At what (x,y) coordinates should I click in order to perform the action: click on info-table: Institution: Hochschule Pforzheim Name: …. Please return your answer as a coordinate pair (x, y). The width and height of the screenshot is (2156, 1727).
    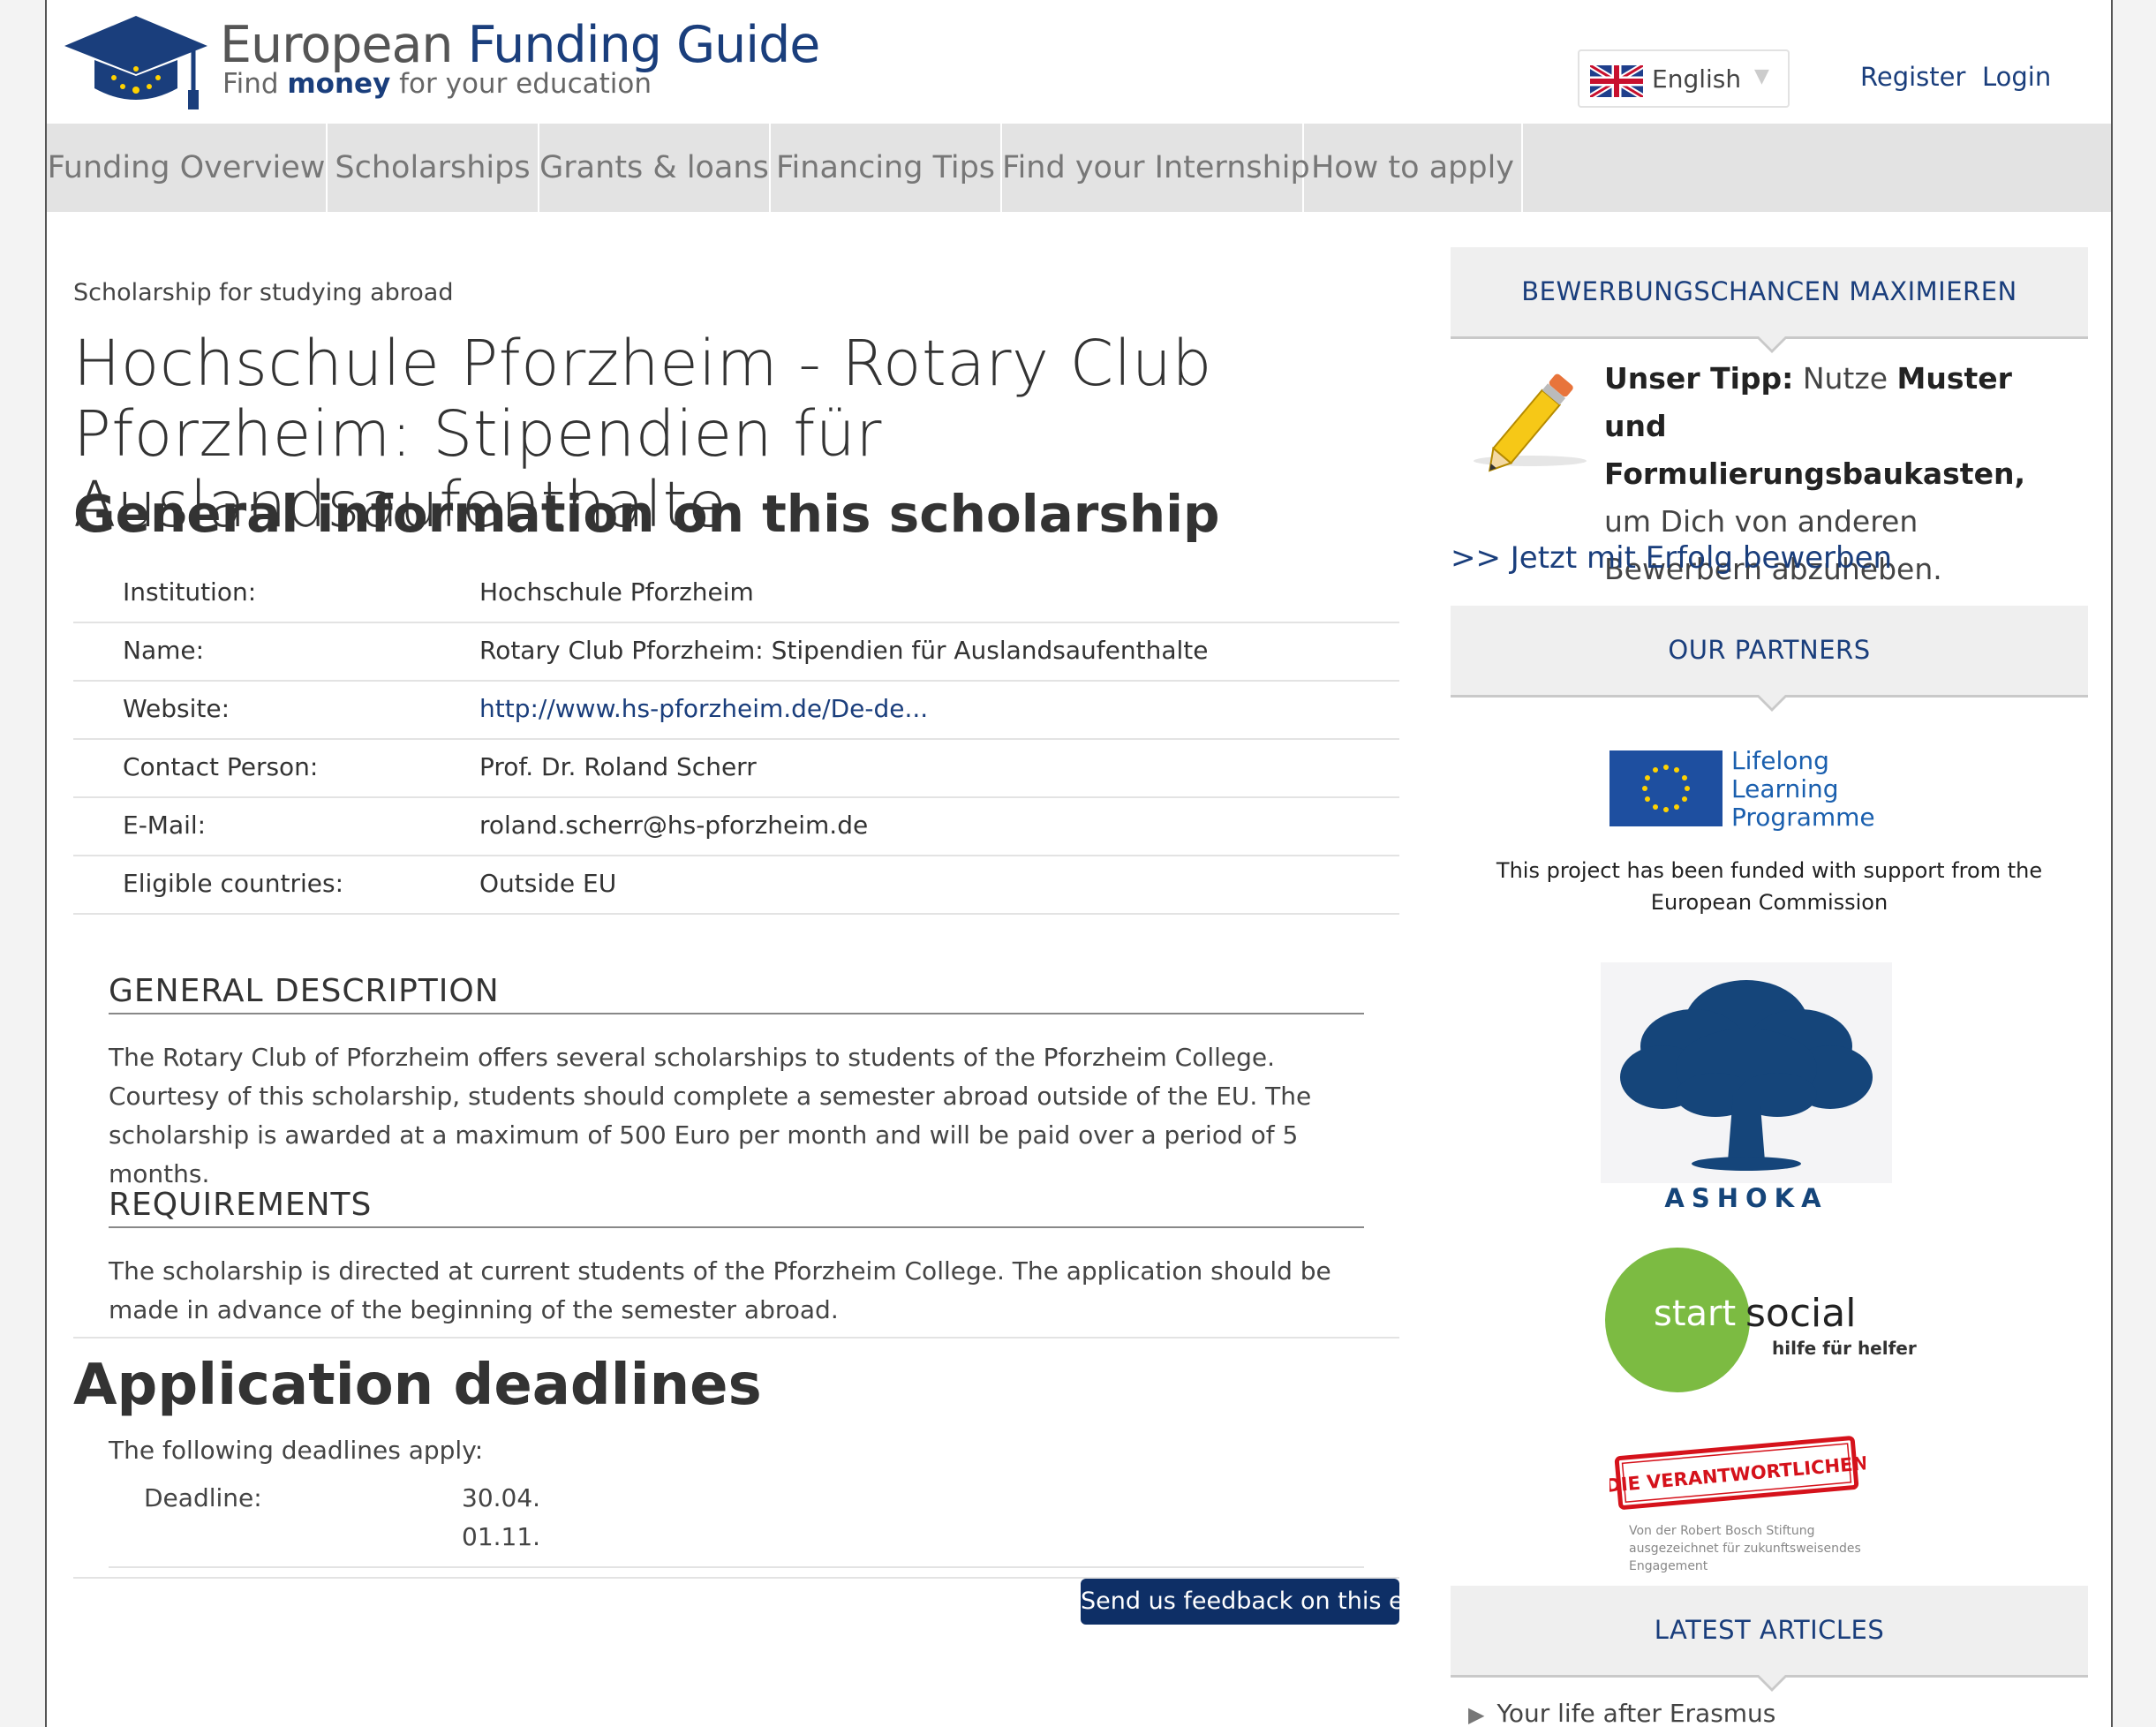
    Looking at the image, I should click on (736, 740).